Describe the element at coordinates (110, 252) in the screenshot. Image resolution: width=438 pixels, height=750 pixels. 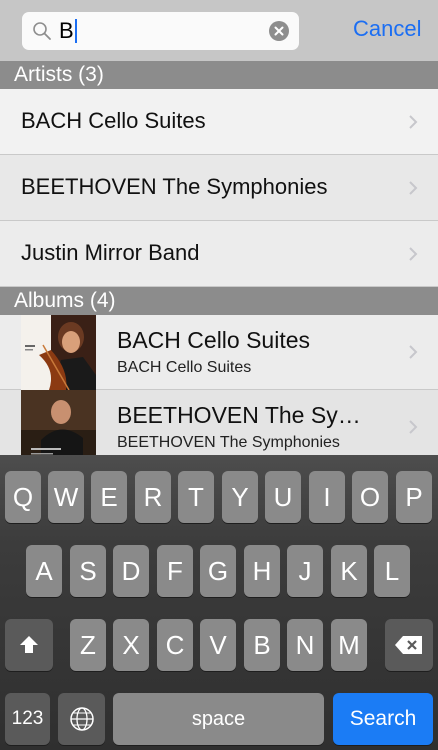
I see `artist-name: Justin Mirror Band` at that location.